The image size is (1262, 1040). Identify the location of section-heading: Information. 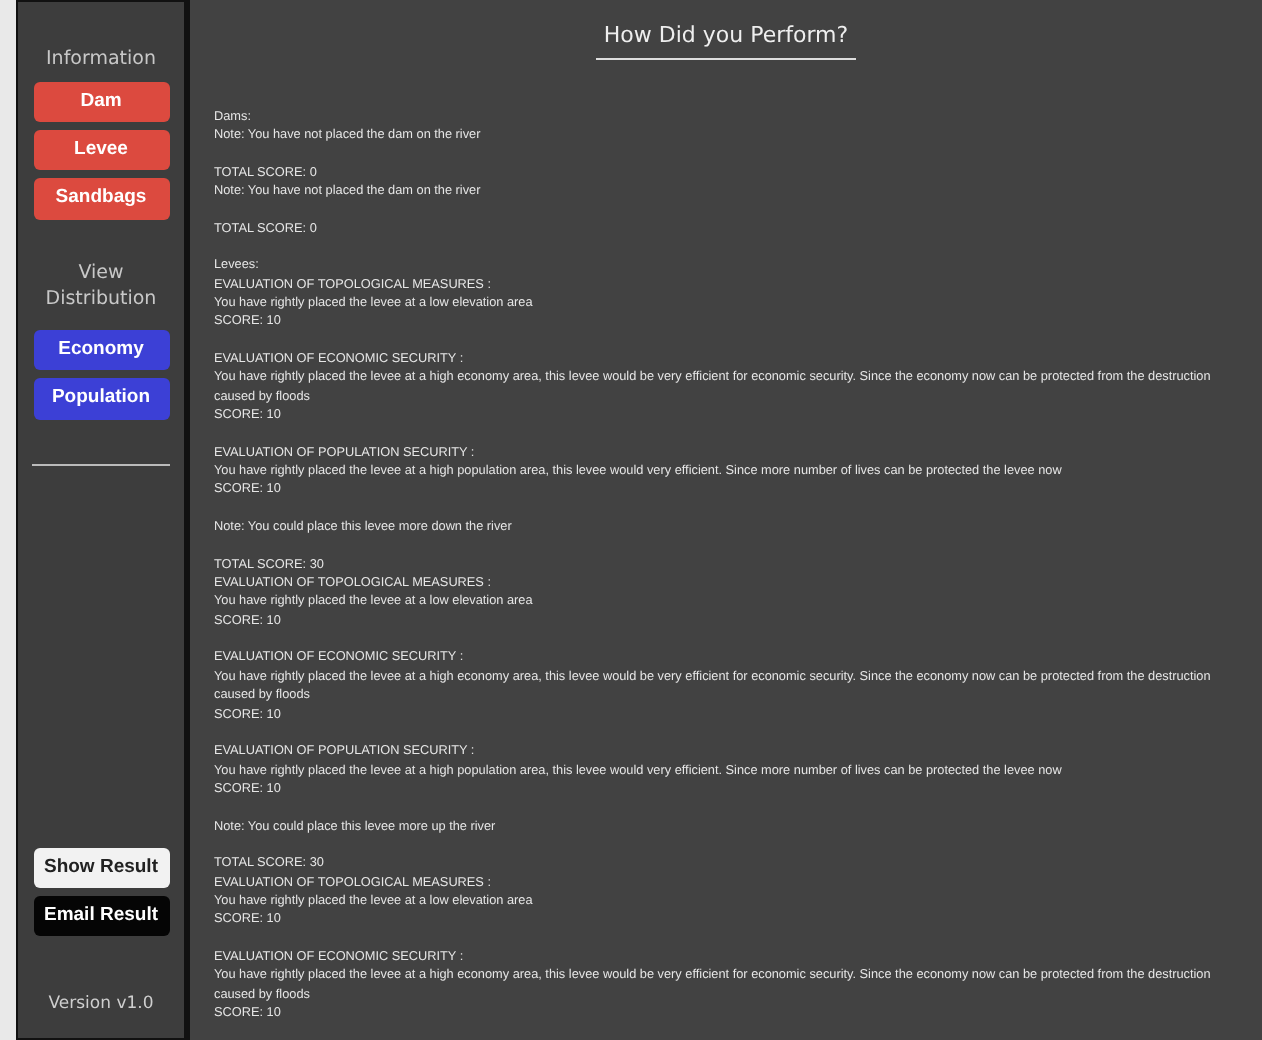
(101, 60).